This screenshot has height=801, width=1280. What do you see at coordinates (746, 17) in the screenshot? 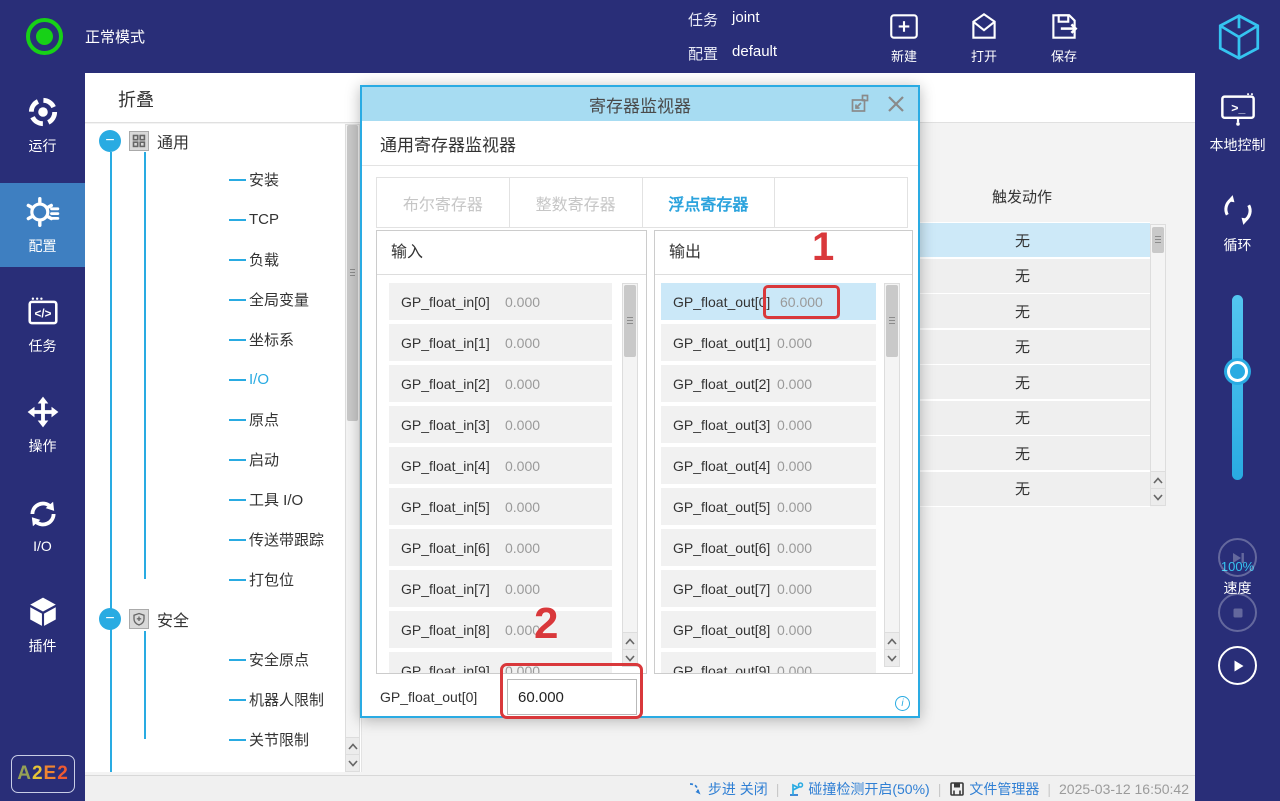
I see `task-value: joint` at bounding box center [746, 17].